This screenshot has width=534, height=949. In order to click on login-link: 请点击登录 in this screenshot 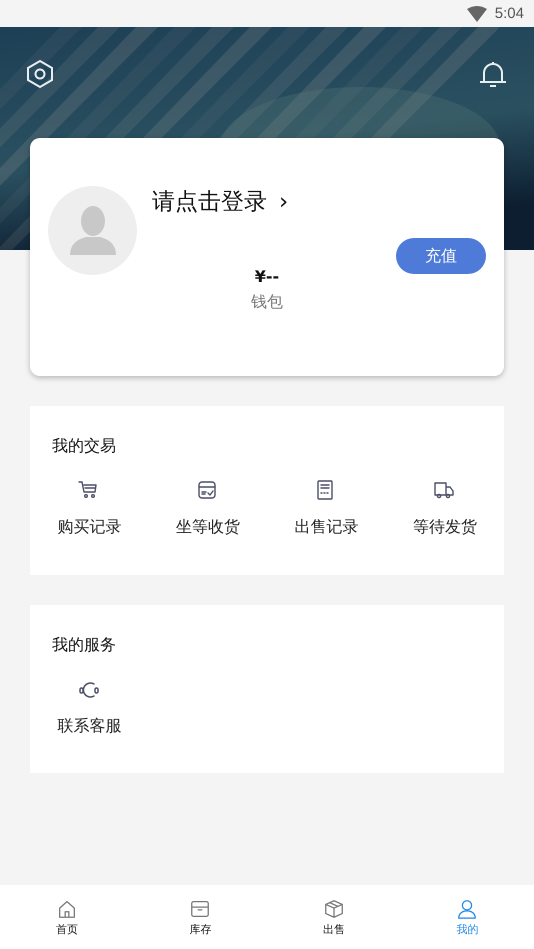, I will do `click(209, 201)`.